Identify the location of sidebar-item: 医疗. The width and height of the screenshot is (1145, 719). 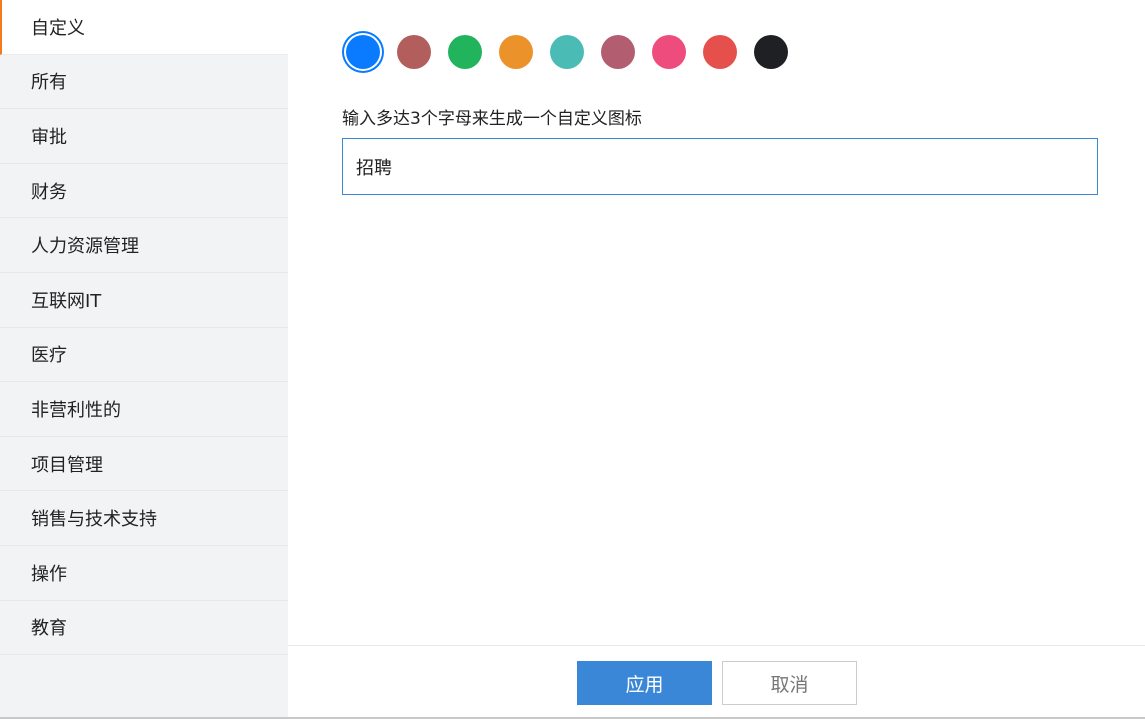
(144, 355).